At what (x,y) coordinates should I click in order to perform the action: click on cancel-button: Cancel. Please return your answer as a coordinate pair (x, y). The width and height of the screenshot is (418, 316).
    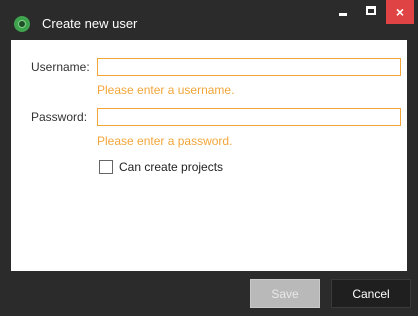
    Looking at the image, I should click on (371, 293).